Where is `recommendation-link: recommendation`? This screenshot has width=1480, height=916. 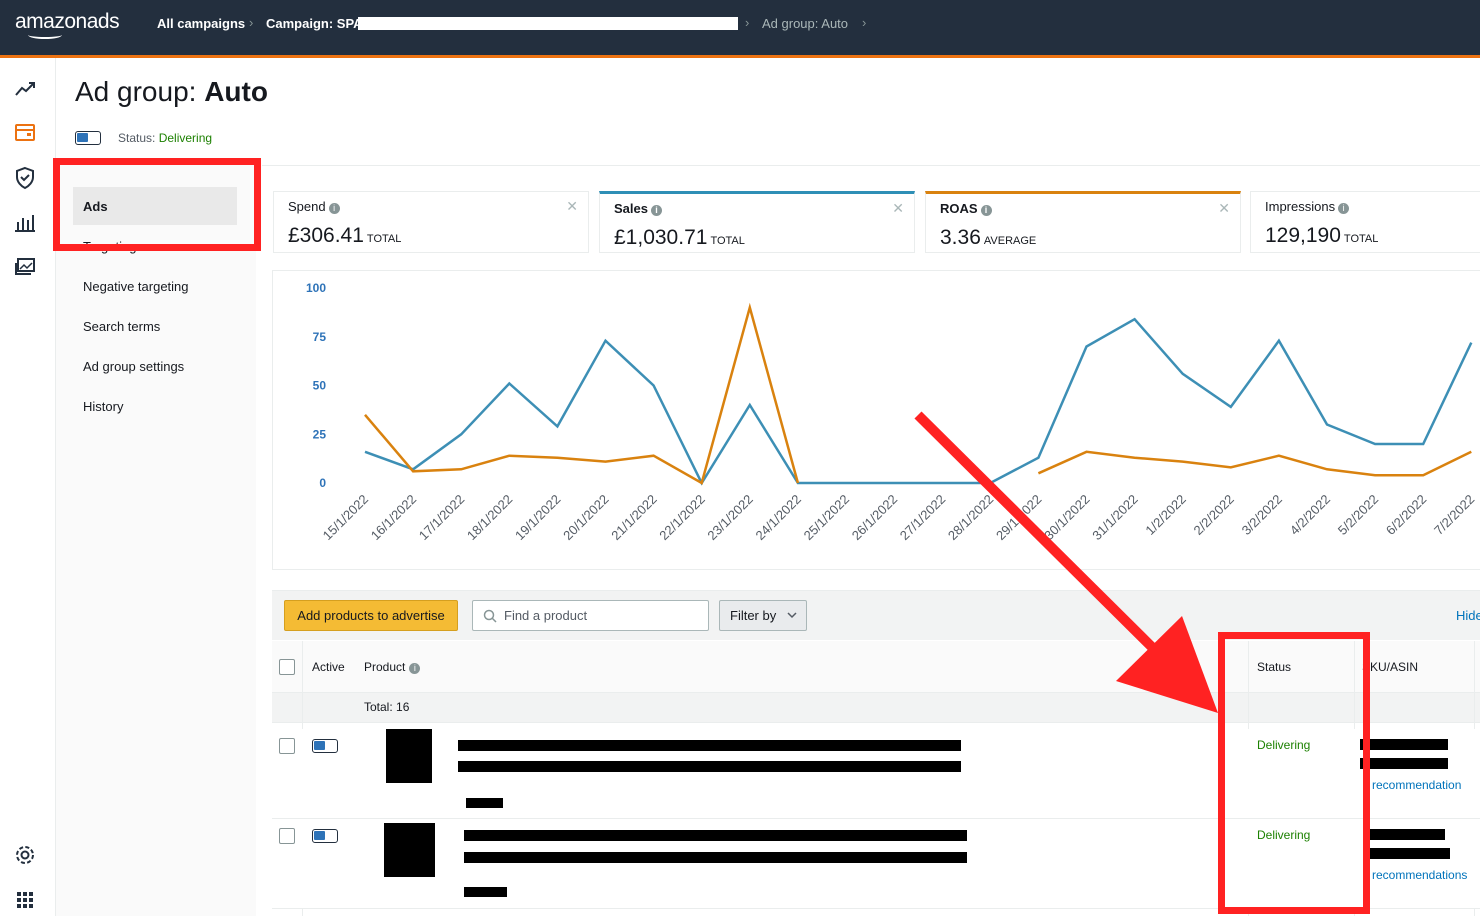 recommendation-link: recommendation is located at coordinates (1416, 785).